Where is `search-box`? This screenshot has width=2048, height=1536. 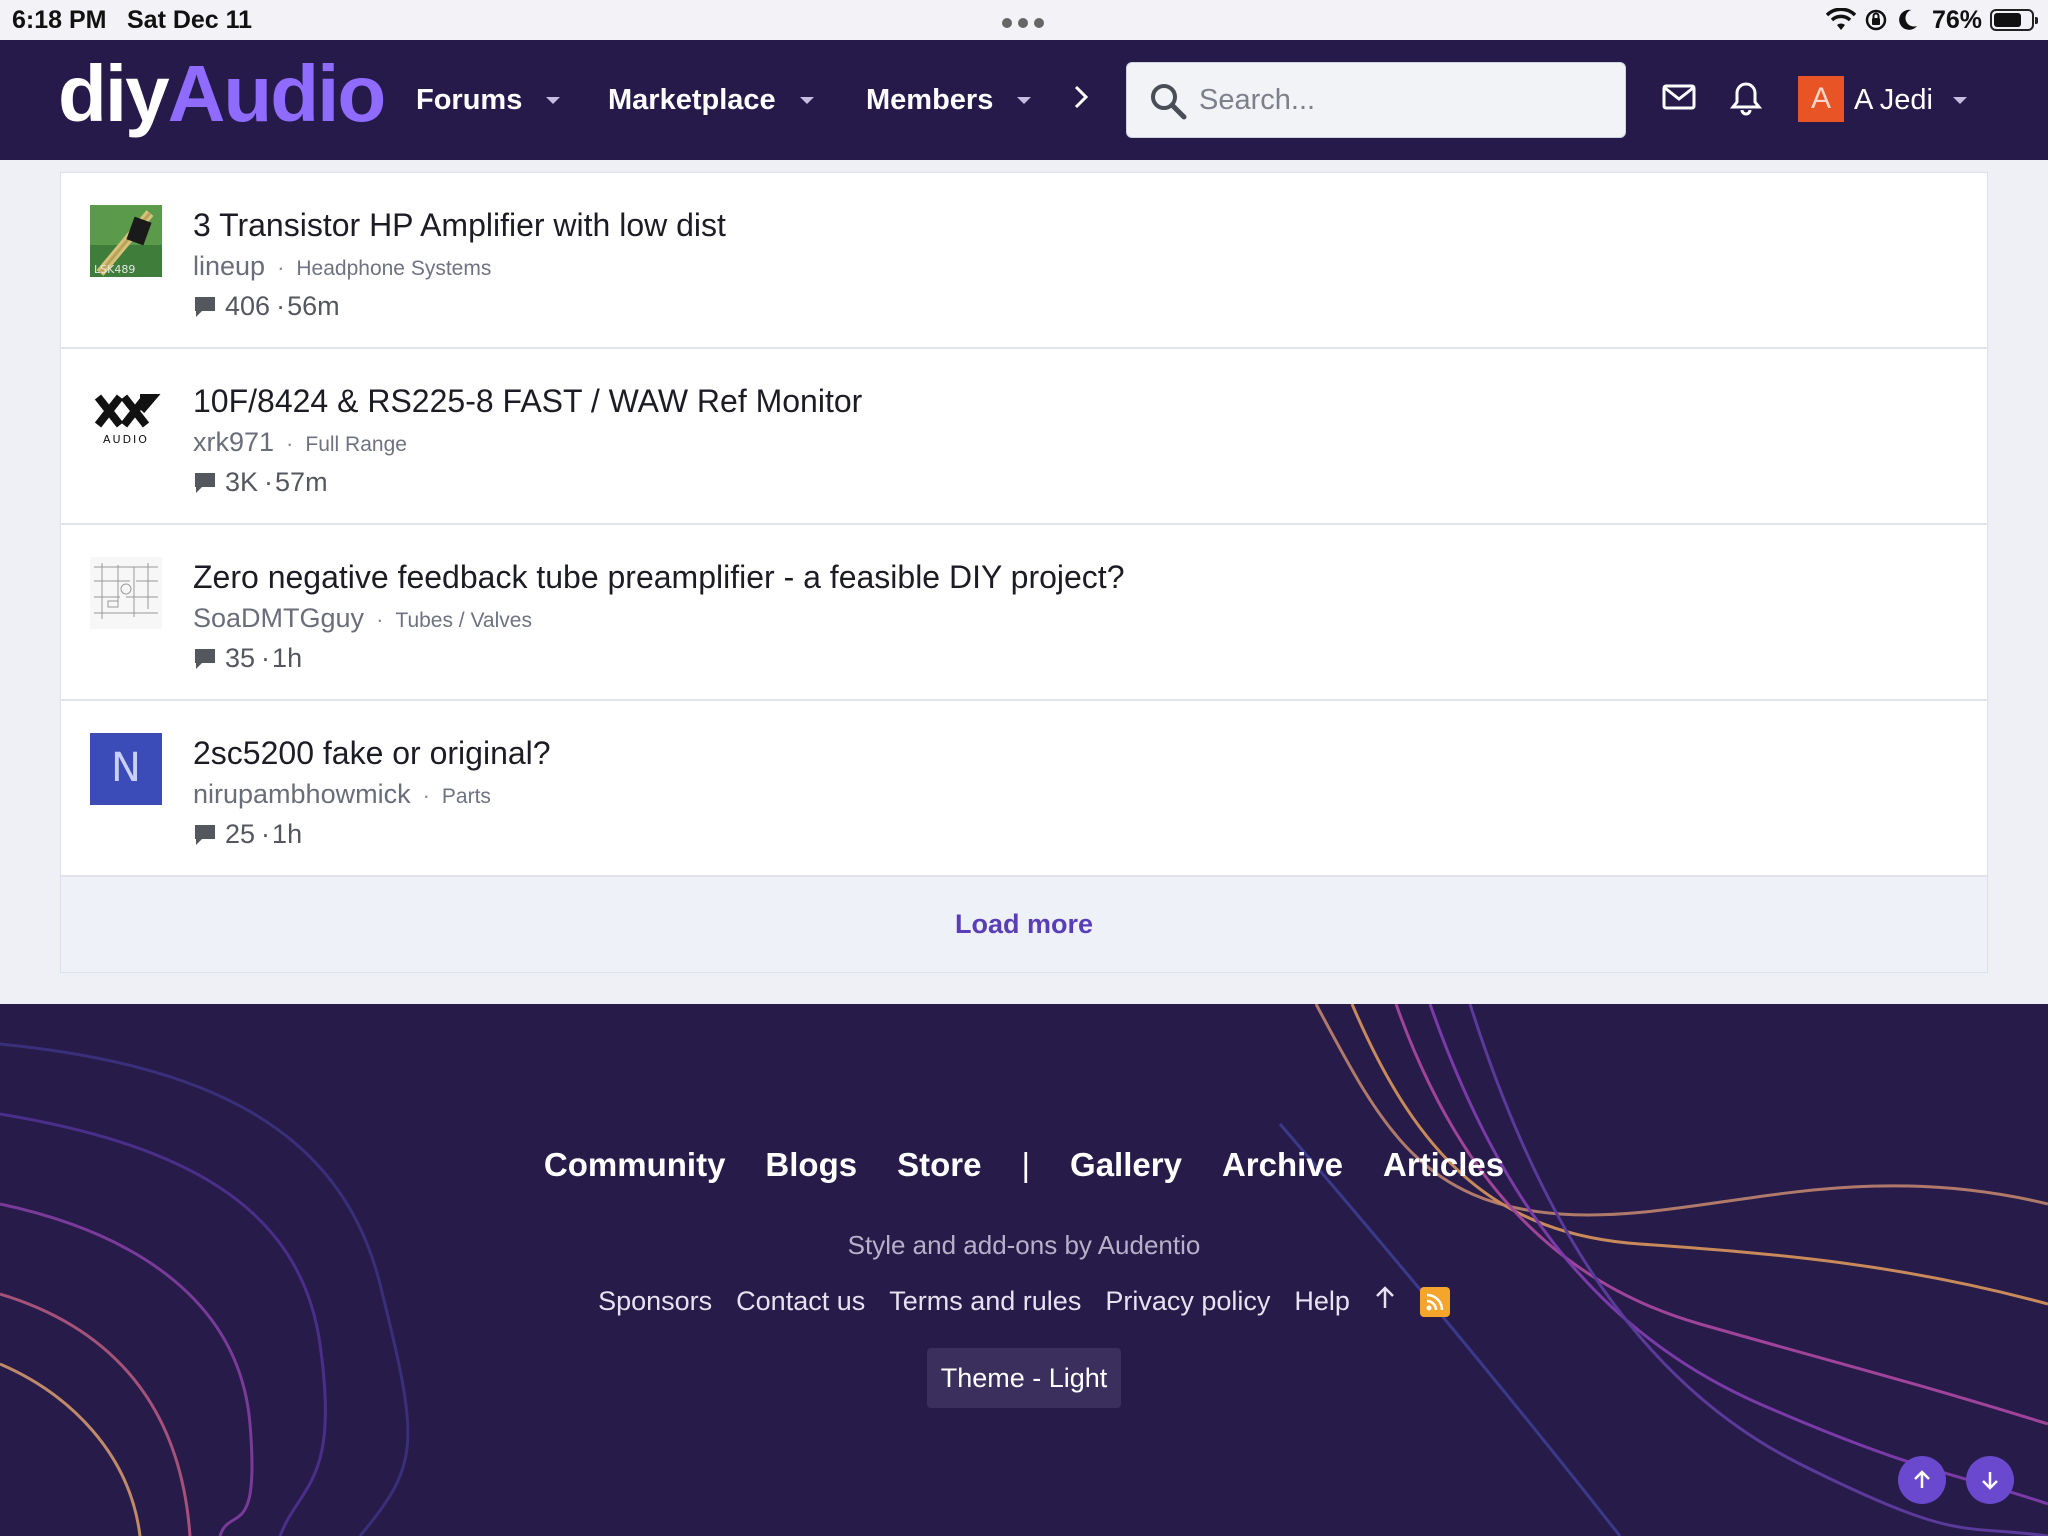 search-box is located at coordinates (1376, 100).